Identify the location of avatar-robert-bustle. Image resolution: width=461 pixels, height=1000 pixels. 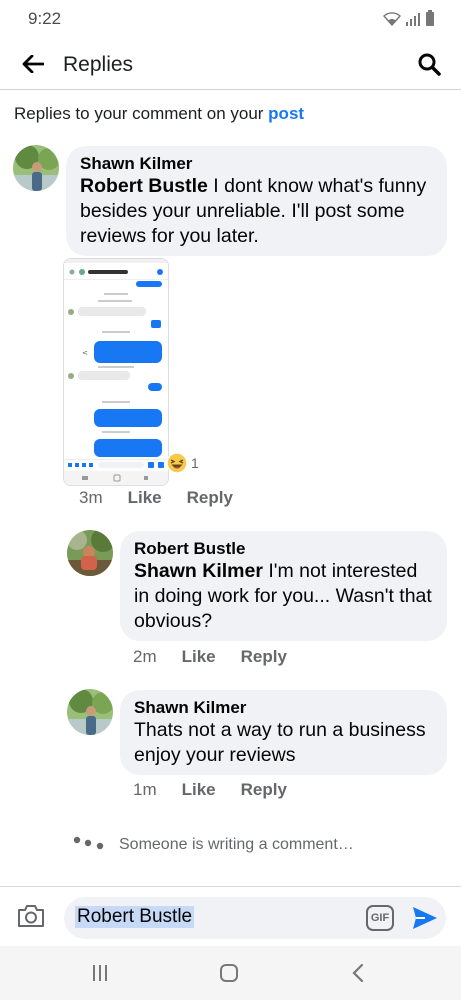
(90, 553).